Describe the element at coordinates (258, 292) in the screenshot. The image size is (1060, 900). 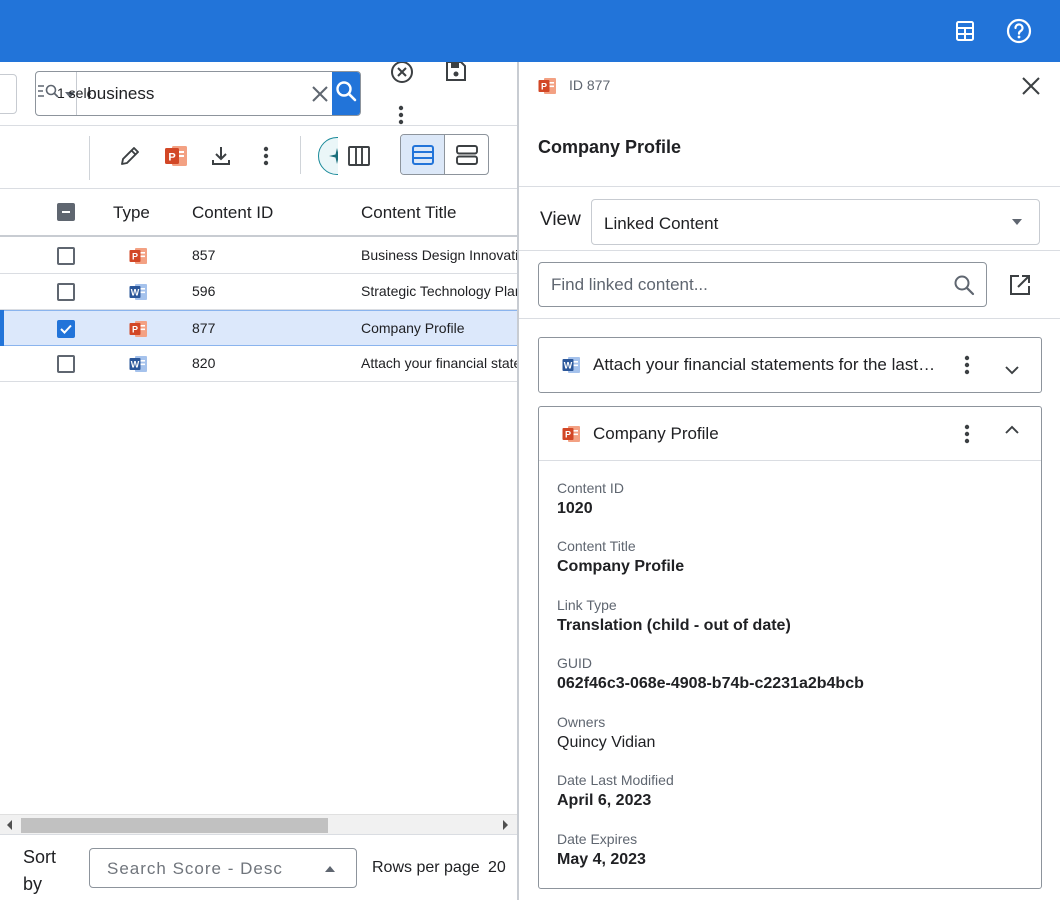
I see `table-row: W 596 Strategic Technology Plan` at that location.